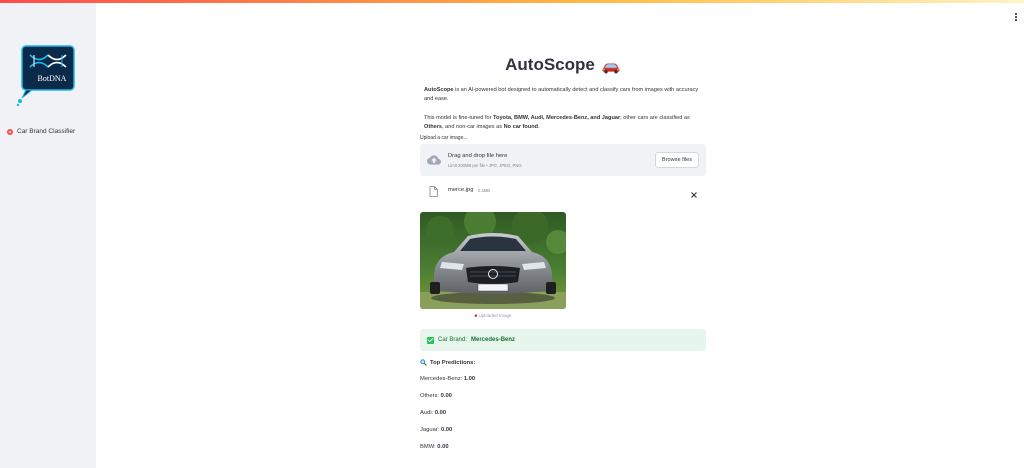 The image size is (1024, 468). I want to click on check-icon, so click(430, 340).